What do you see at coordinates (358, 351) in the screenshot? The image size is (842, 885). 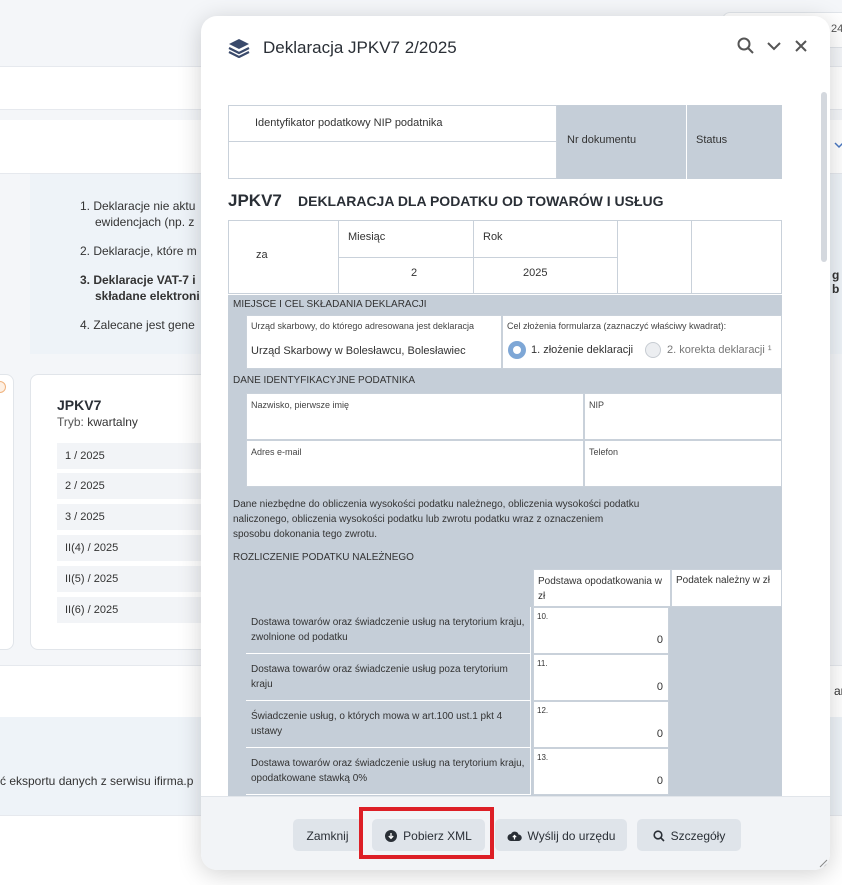 I see `office-value: Urząd Skarbowy w Bolesławcu, Bolesławiec` at bounding box center [358, 351].